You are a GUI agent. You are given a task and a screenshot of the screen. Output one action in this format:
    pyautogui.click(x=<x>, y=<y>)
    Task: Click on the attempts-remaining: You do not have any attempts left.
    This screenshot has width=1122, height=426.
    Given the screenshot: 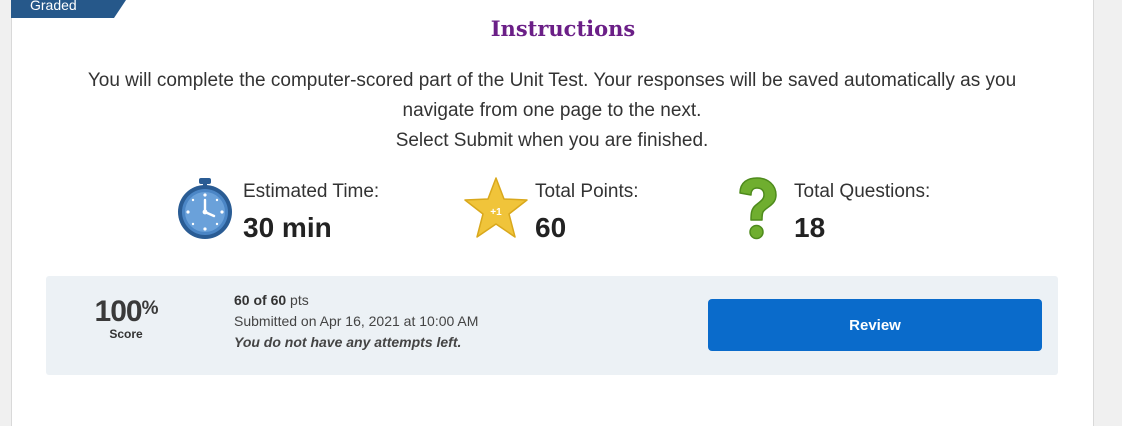 What is the action you would take?
    pyautogui.click(x=348, y=342)
    